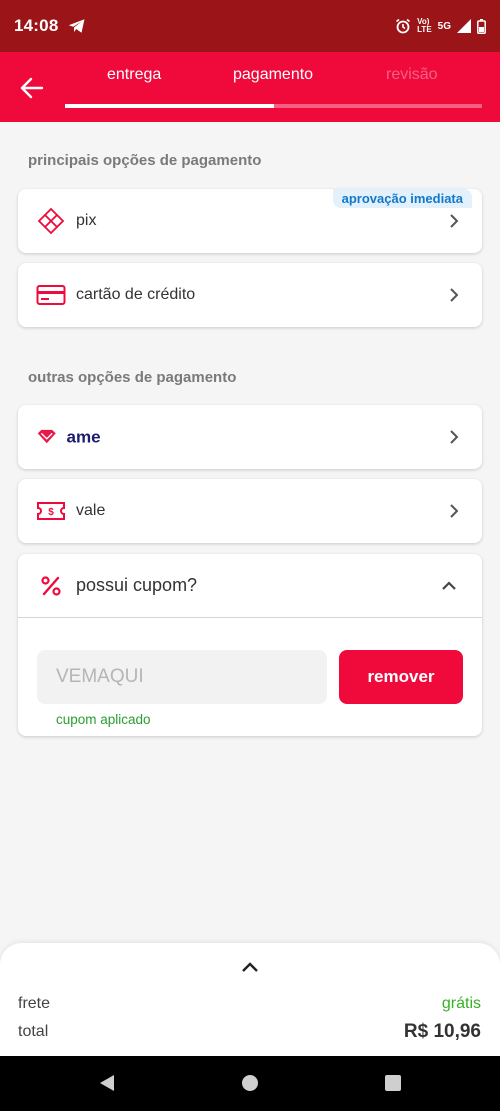 The image size is (500, 1111). I want to click on frete-row: frete grátis, so click(249, 1004).